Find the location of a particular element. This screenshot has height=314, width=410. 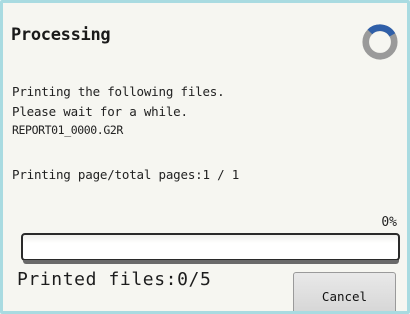

progress-bar-shadow is located at coordinates (211, 262).